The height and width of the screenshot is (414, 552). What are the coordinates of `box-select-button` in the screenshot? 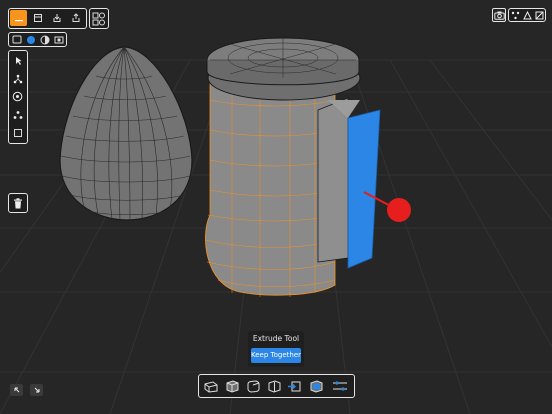 It's located at (17, 132).